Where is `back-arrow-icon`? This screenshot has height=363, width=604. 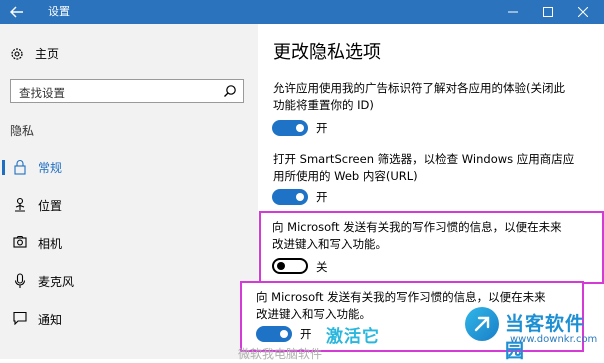 back-arrow-icon is located at coordinates (16, 12).